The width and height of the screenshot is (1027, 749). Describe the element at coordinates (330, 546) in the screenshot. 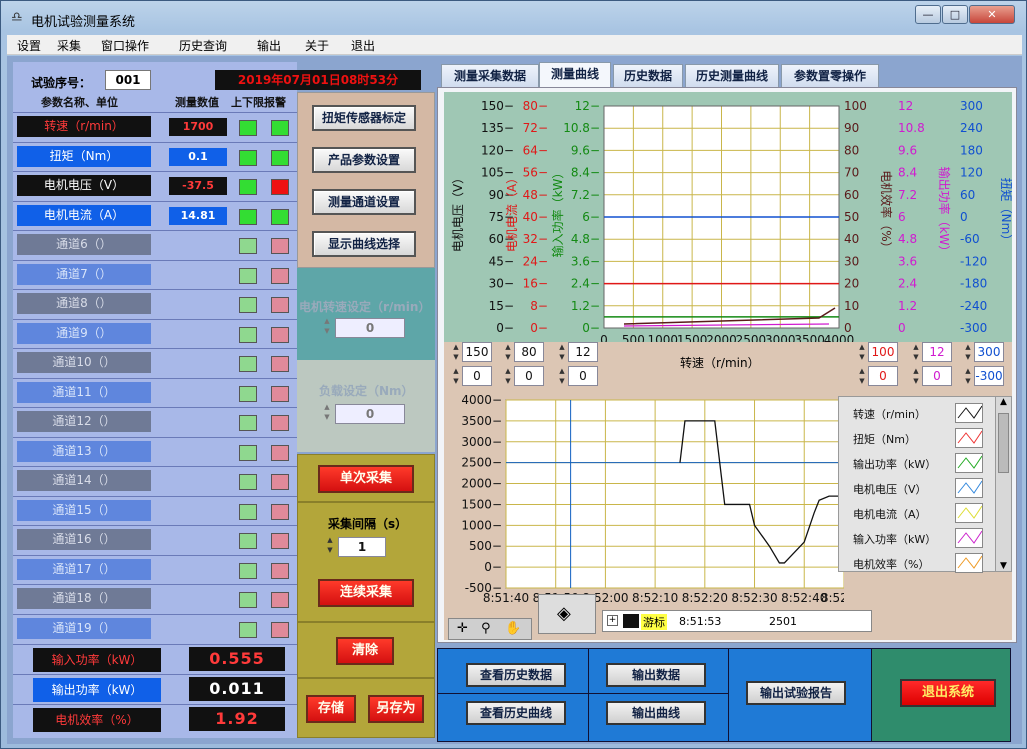

I see `interval-spin-icon: ▲ ▼` at that location.